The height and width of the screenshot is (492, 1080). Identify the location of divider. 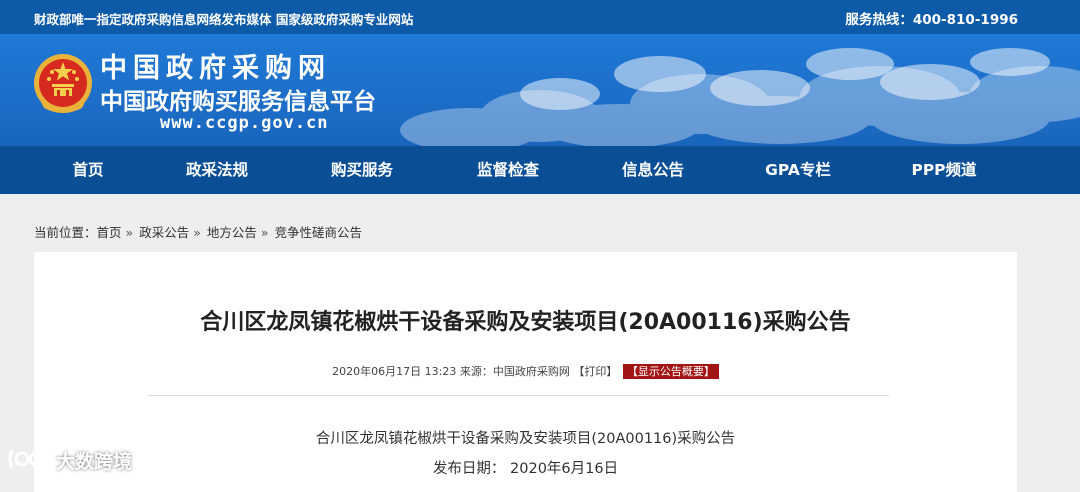
(518, 395).